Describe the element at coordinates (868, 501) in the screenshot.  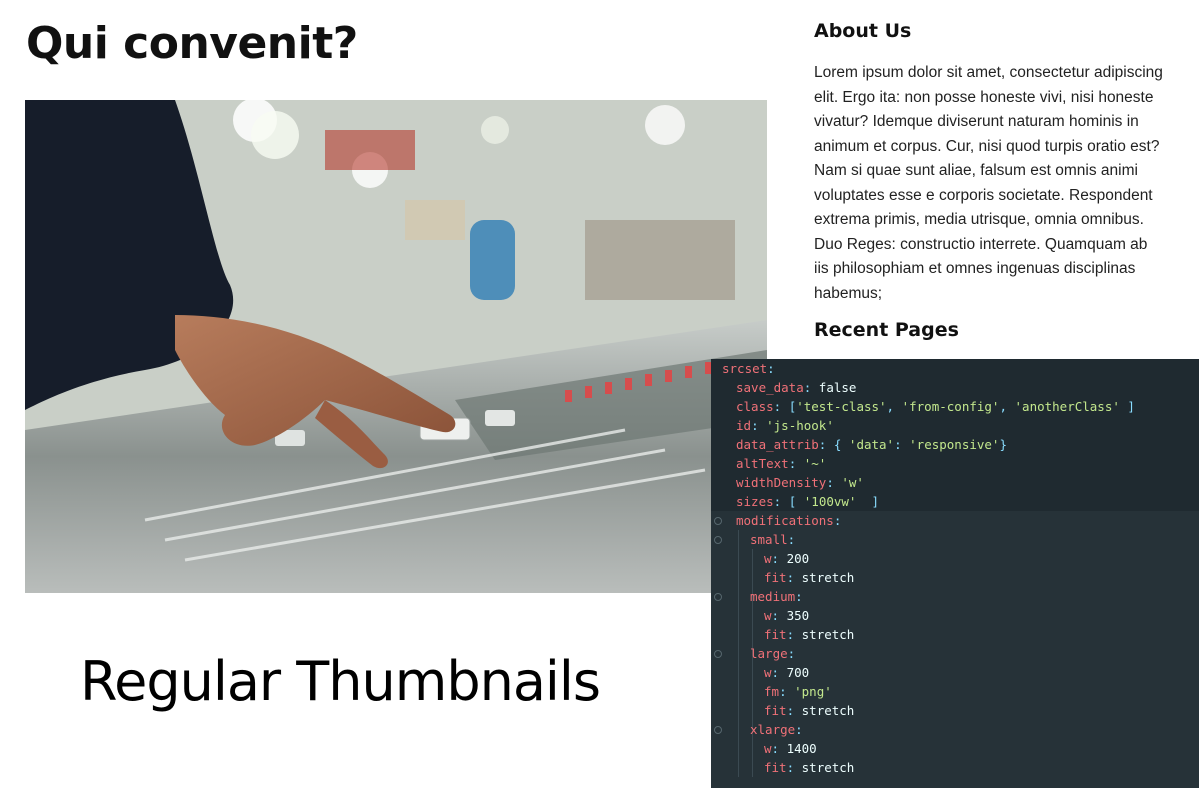
I see `code-token: ]` at that location.